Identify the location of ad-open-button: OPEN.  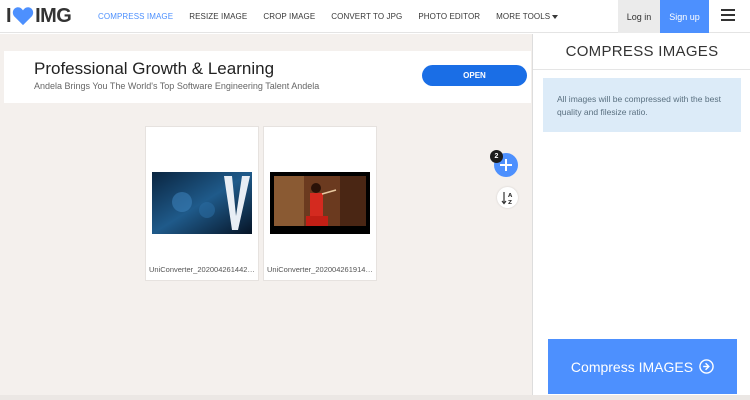
(474, 75).